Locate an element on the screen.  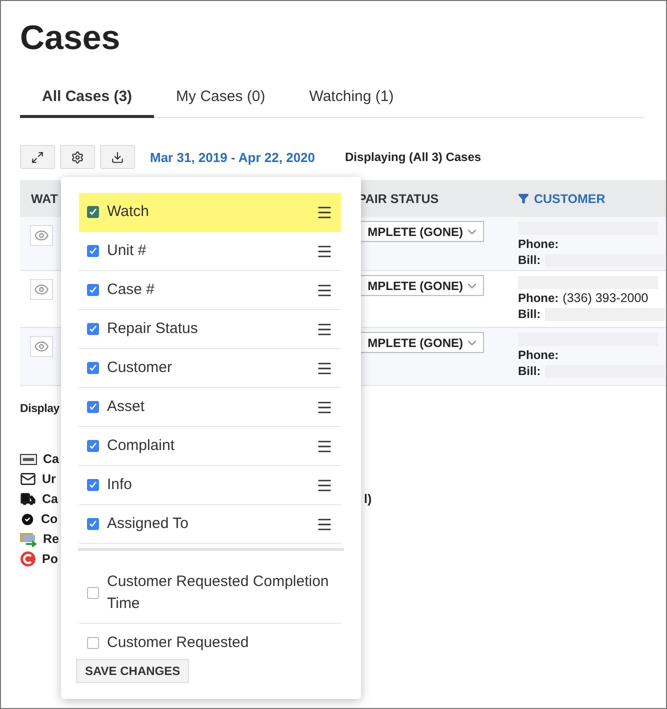
download-icon is located at coordinates (117, 157).